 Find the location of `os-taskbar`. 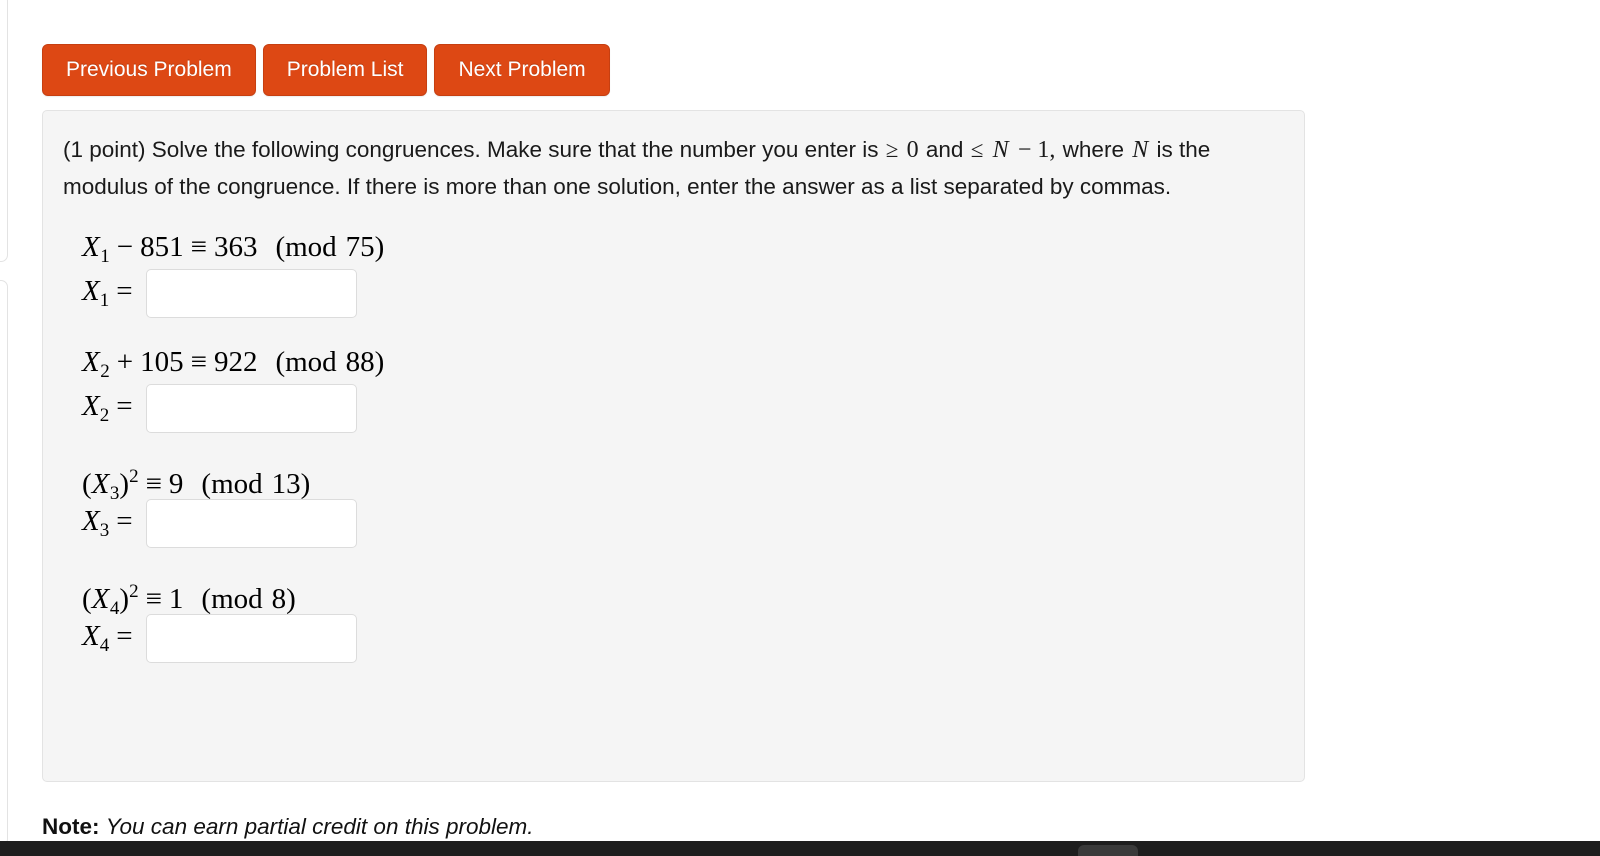

os-taskbar is located at coordinates (800, 848).